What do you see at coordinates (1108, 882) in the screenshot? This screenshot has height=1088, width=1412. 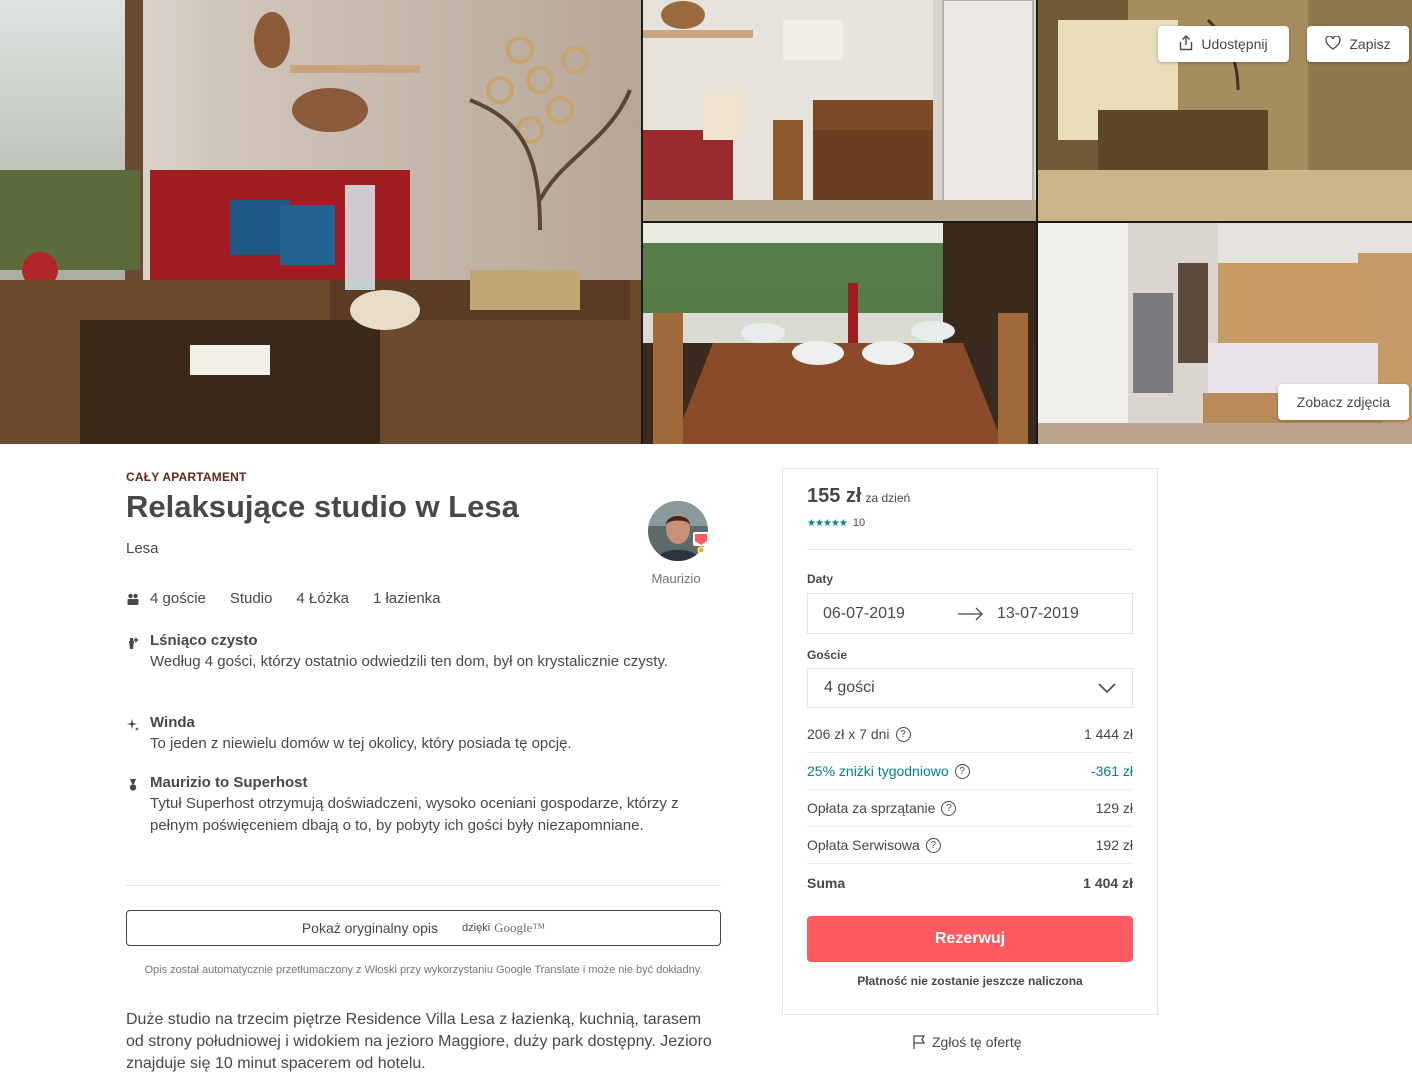 I see `price-total-value: 1 404 zł` at bounding box center [1108, 882].